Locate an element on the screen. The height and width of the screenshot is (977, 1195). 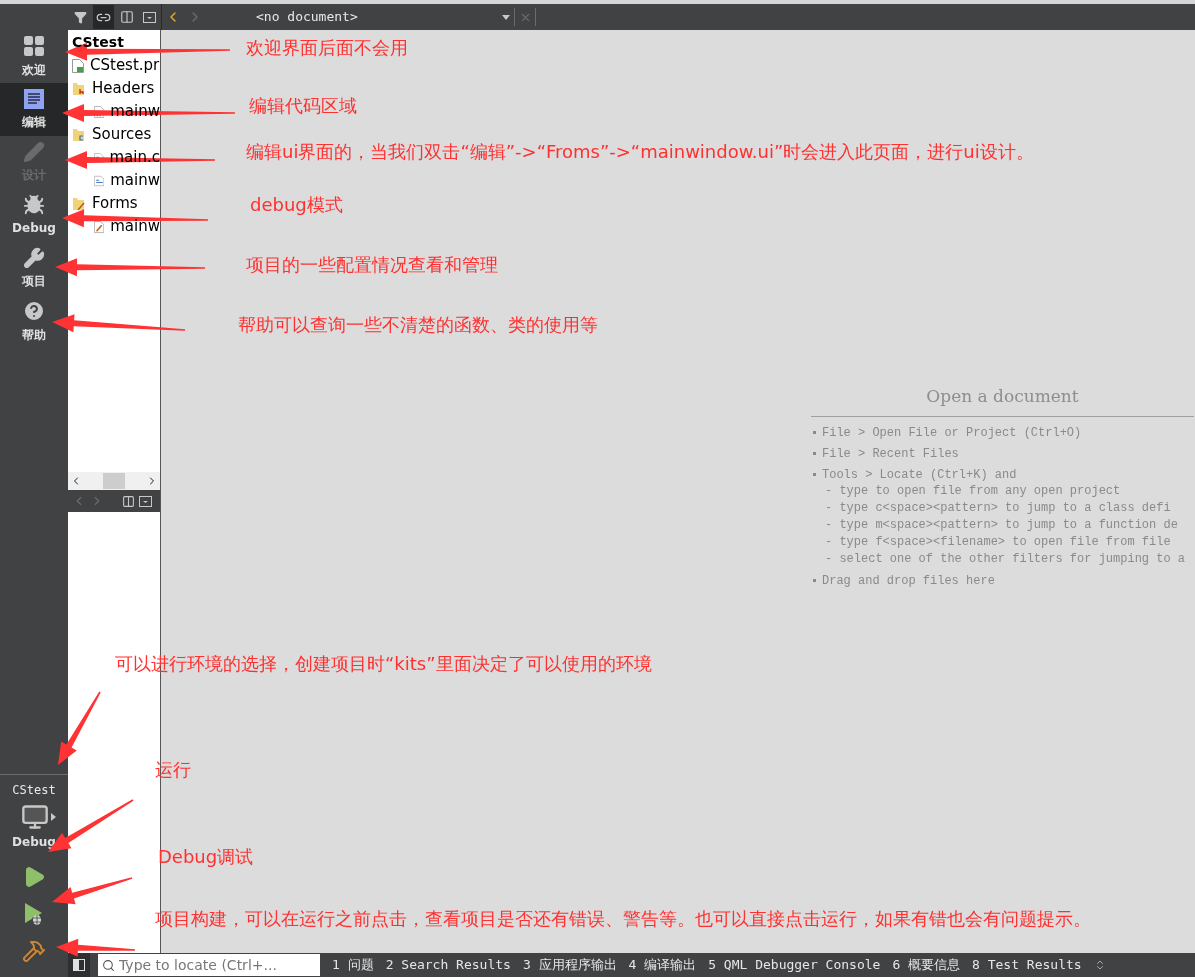
wrench-icon is located at coordinates (34, 258).